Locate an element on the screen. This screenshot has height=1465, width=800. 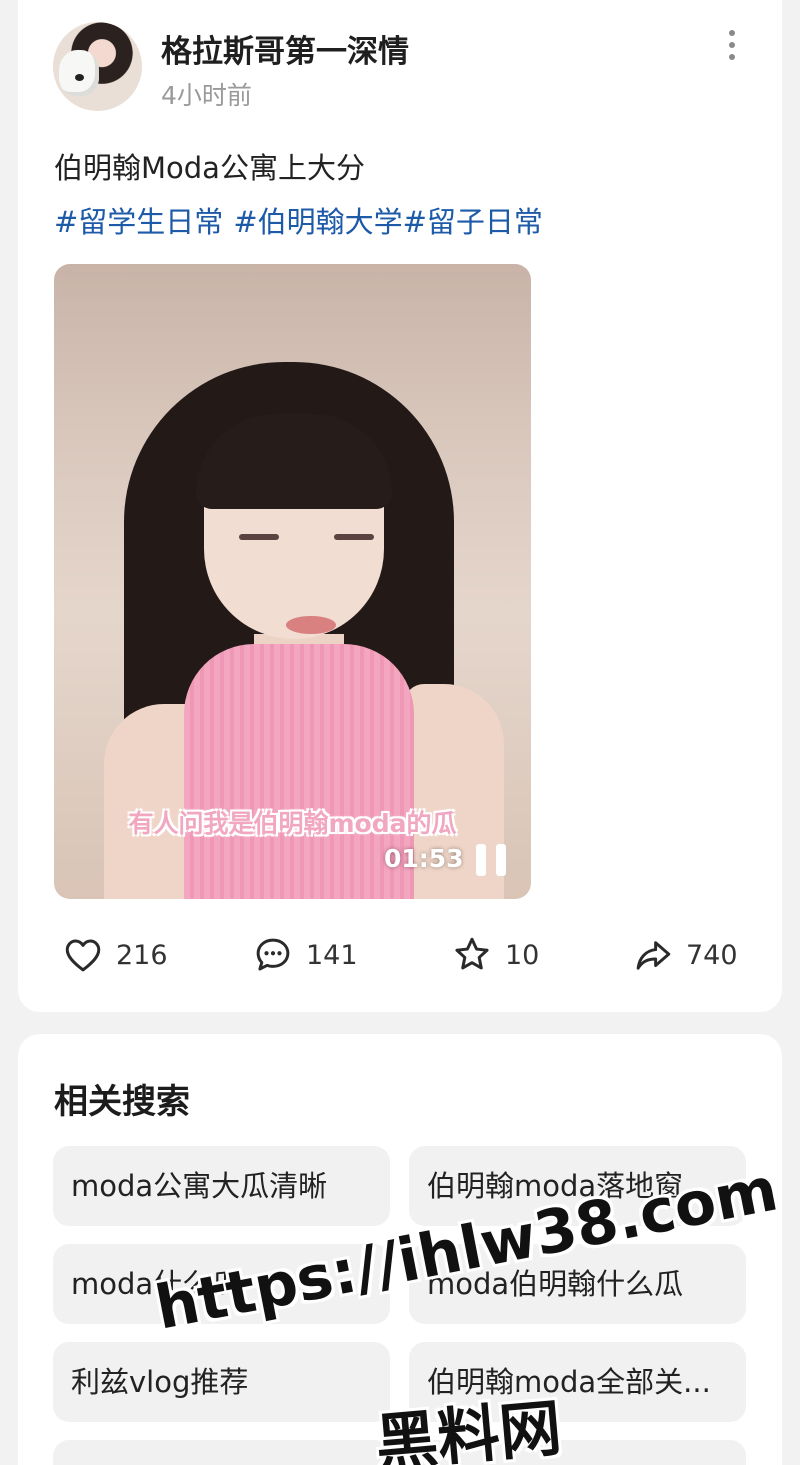
comment-icon is located at coordinates (273, 954).